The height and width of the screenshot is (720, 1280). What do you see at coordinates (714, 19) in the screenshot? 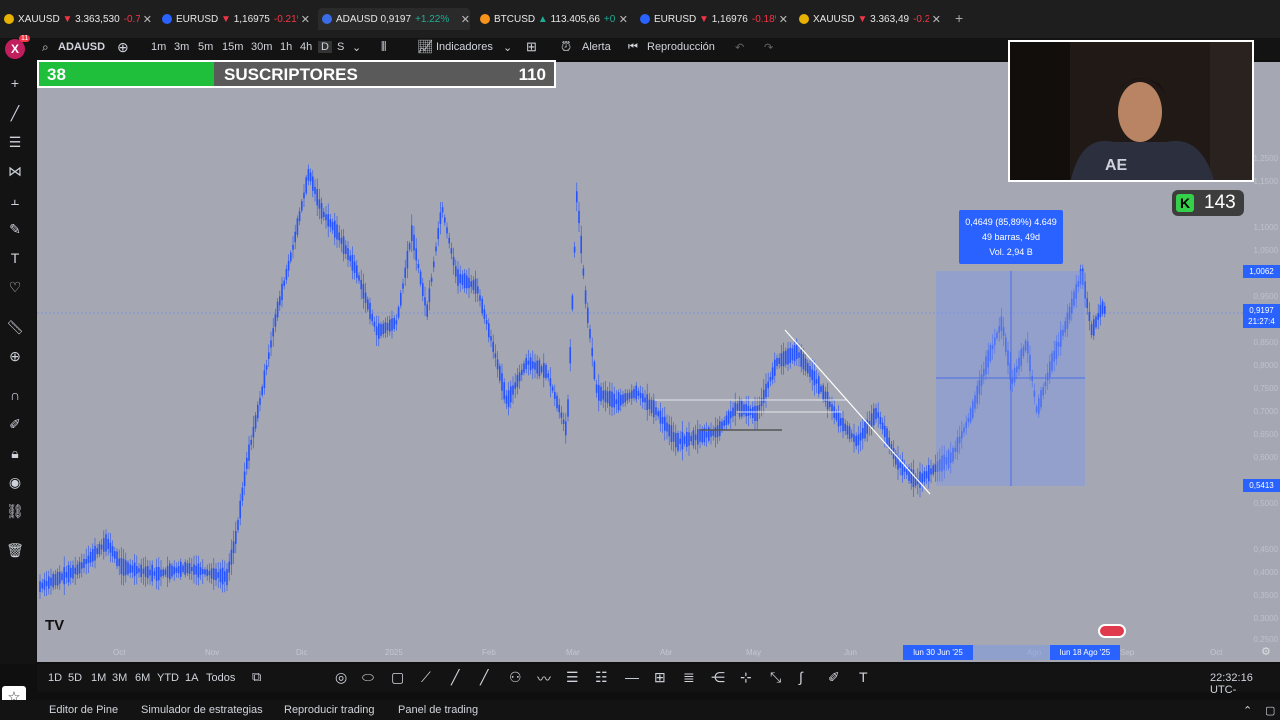
I see `symbol-tab: EURUSD ▼ 1,16976 -0.18% ✕` at bounding box center [714, 19].